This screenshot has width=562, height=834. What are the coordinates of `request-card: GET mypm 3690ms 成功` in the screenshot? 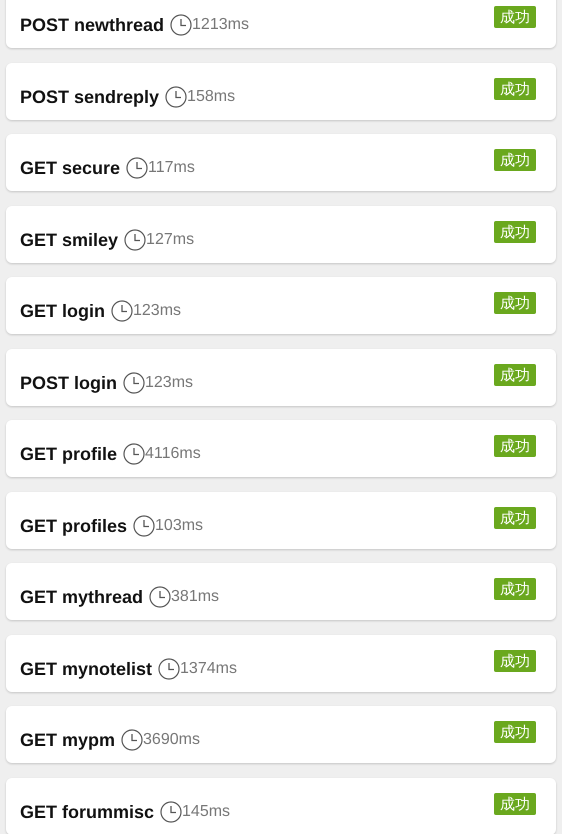 It's located at (281, 734).